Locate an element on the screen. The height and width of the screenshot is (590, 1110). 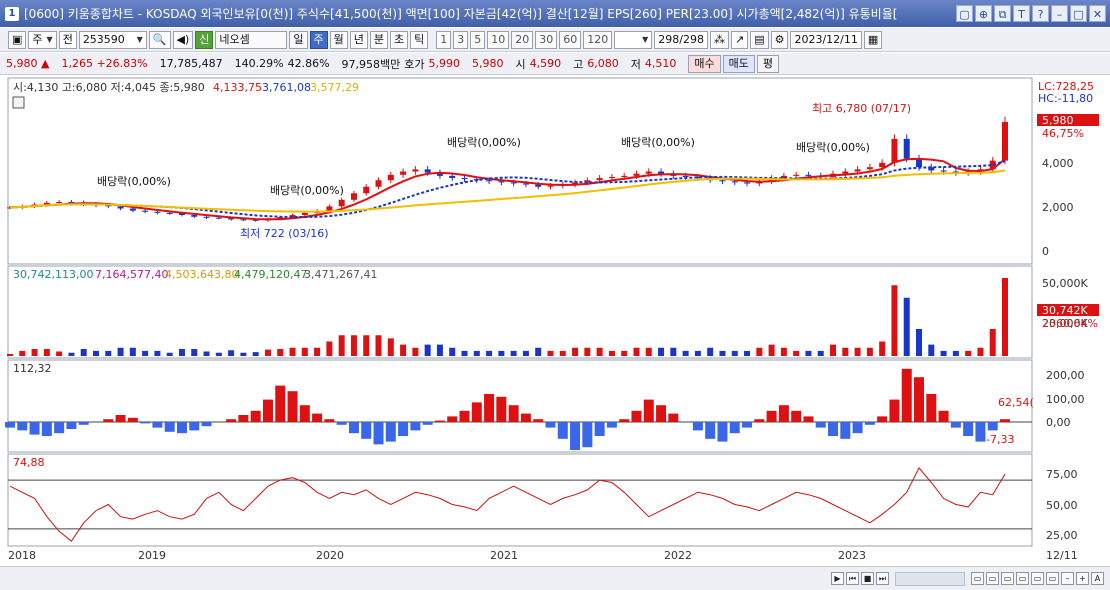
minute-option: 10 is located at coordinates (498, 39).